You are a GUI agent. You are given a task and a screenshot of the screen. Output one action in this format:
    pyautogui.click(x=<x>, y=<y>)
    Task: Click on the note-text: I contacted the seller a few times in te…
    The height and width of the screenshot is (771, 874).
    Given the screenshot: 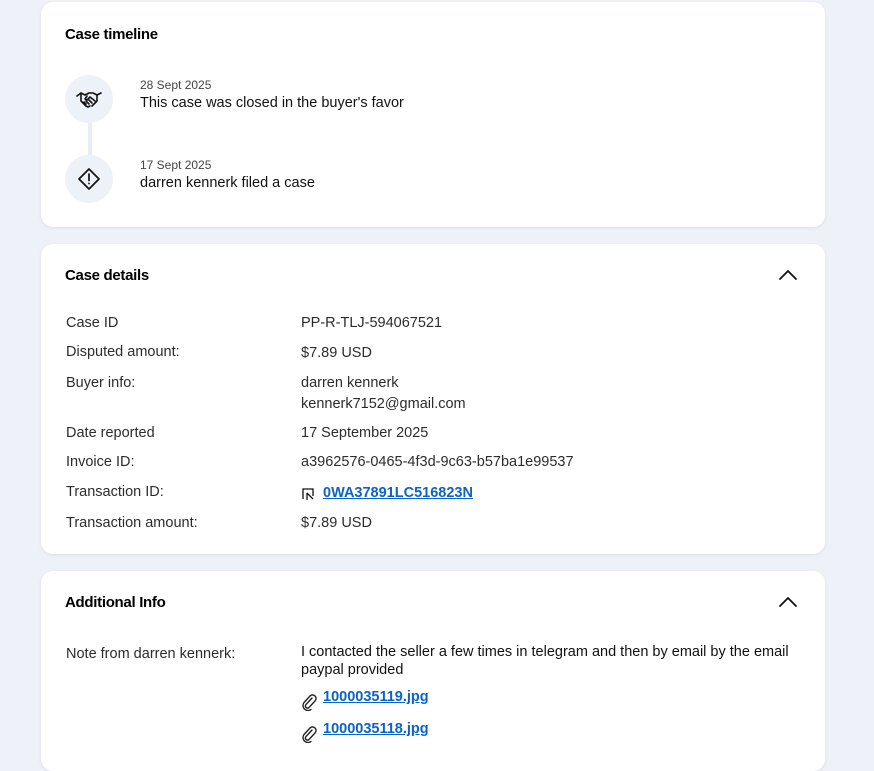 What is the action you would take?
    pyautogui.click(x=545, y=661)
    